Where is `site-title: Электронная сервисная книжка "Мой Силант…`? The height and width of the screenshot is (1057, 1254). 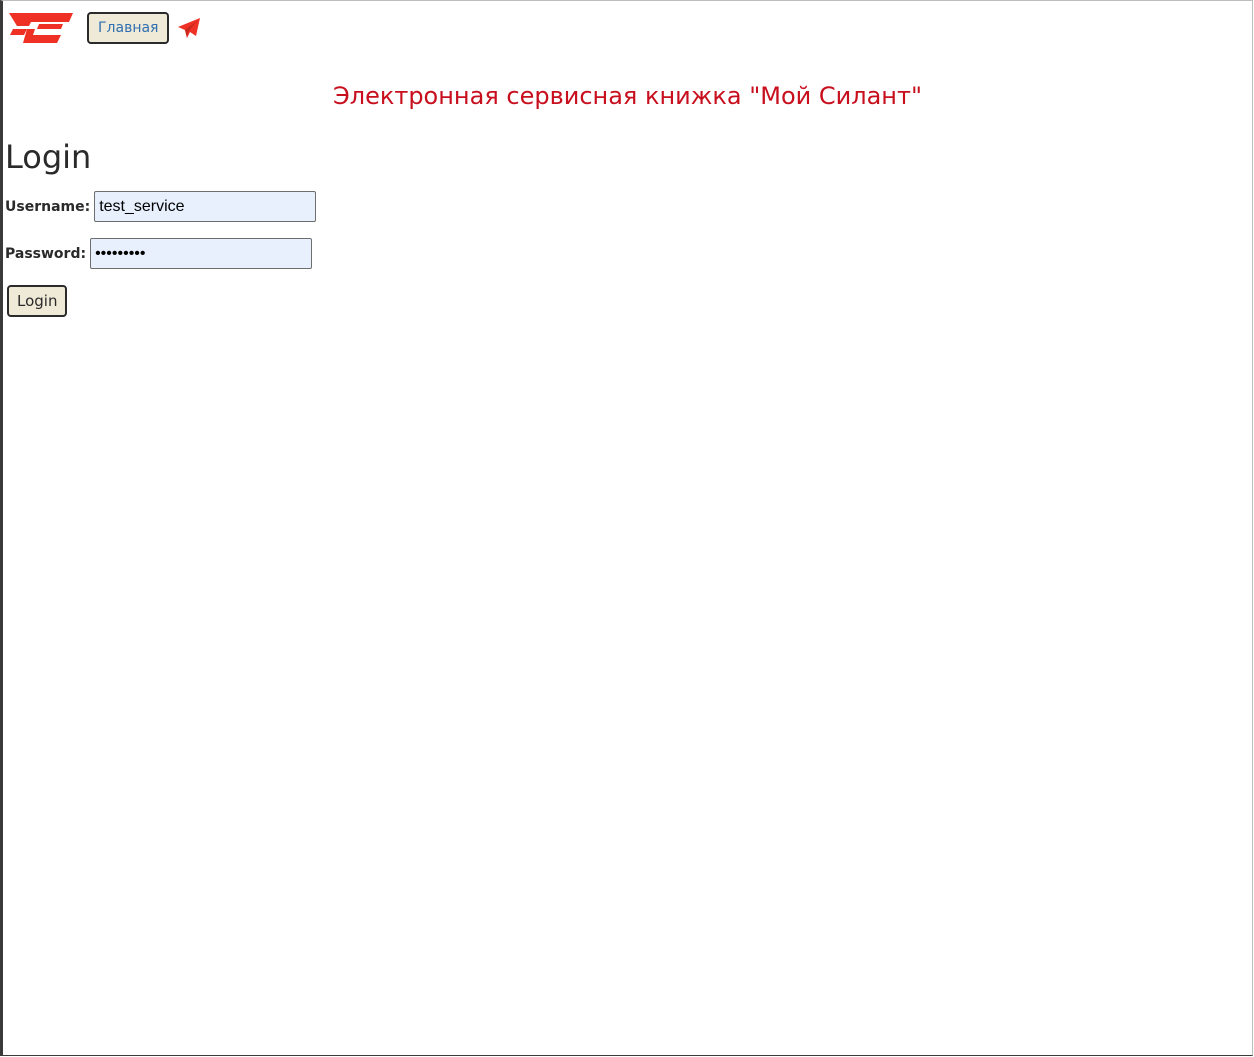 site-title: Электронная сервисная книжка "Мой Силант… is located at coordinates (627, 96).